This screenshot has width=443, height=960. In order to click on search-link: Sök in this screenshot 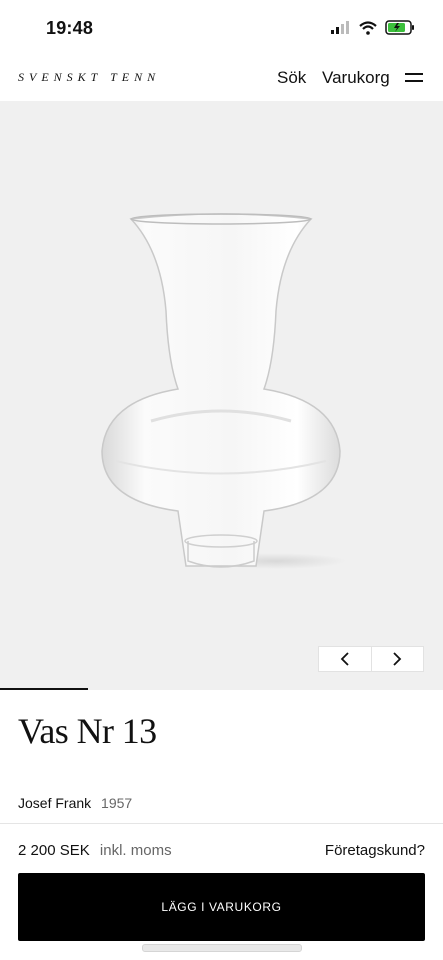, I will do `click(291, 78)`.